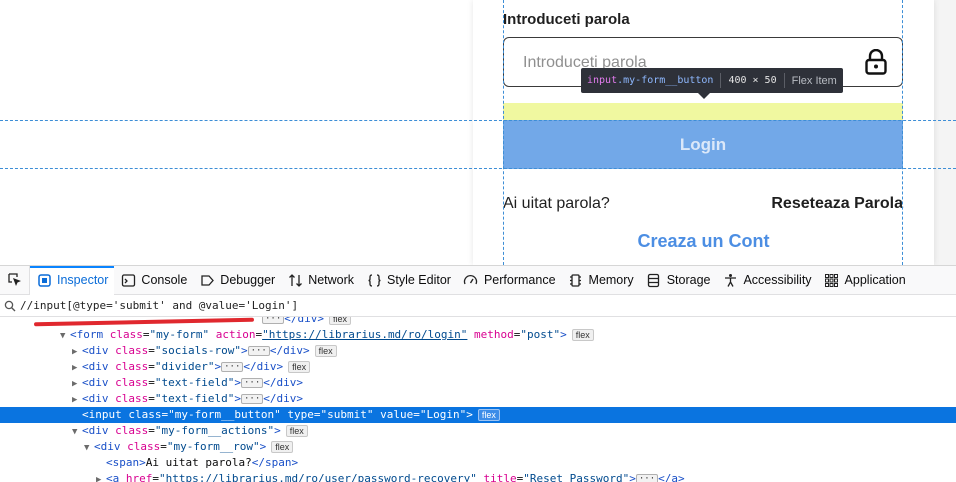  I want to click on tab-network: Network, so click(320, 280).